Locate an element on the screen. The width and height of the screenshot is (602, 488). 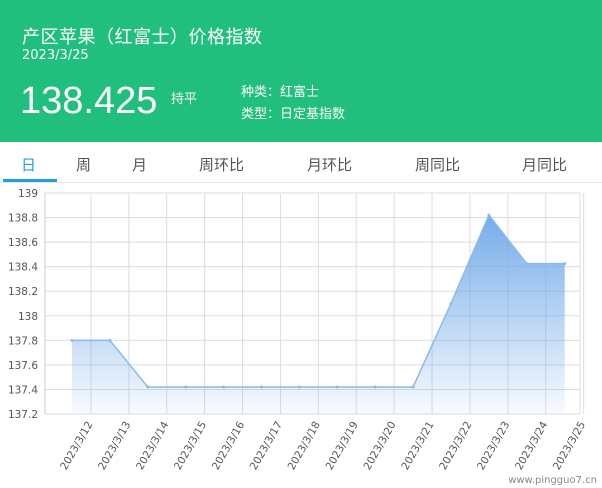
x-tick-label: 2023/3/16 is located at coordinates (228, 445).